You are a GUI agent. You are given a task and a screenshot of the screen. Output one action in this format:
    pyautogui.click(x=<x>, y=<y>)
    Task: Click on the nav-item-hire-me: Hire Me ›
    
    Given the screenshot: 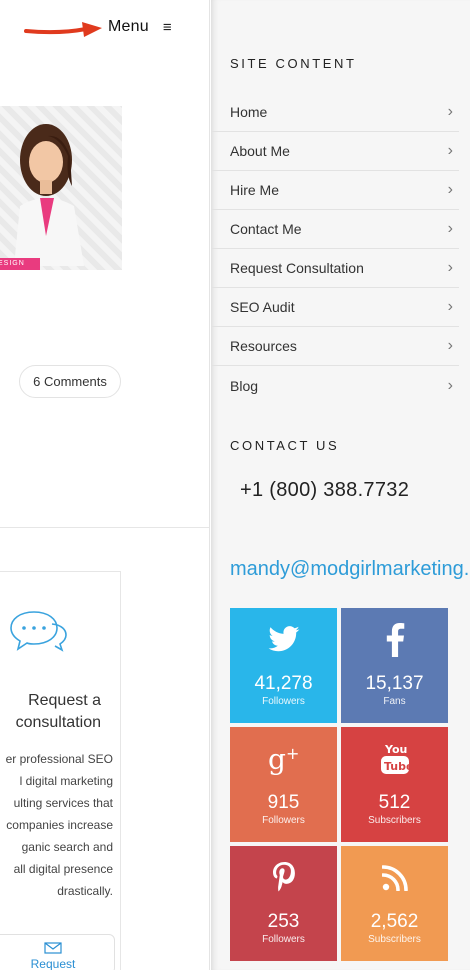 What is the action you would take?
    pyautogui.click(x=335, y=190)
    